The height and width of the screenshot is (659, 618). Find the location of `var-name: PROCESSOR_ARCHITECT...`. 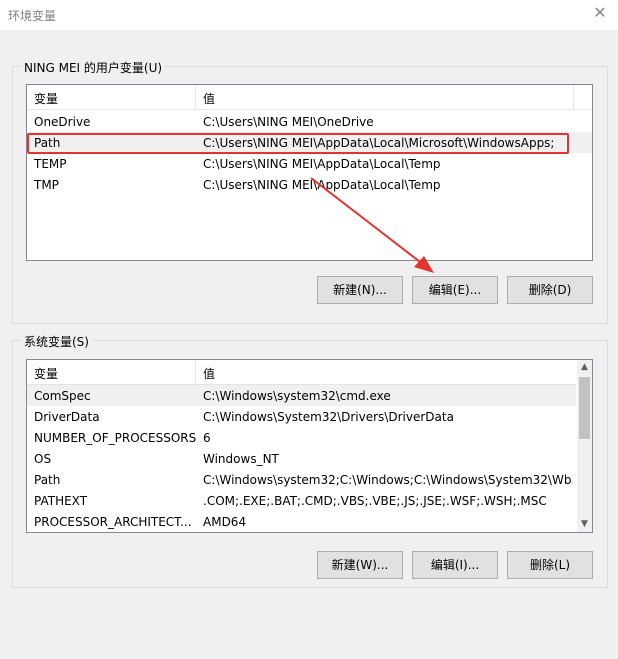

var-name: PROCESSOR_ARCHITECT... is located at coordinates (113, 522).